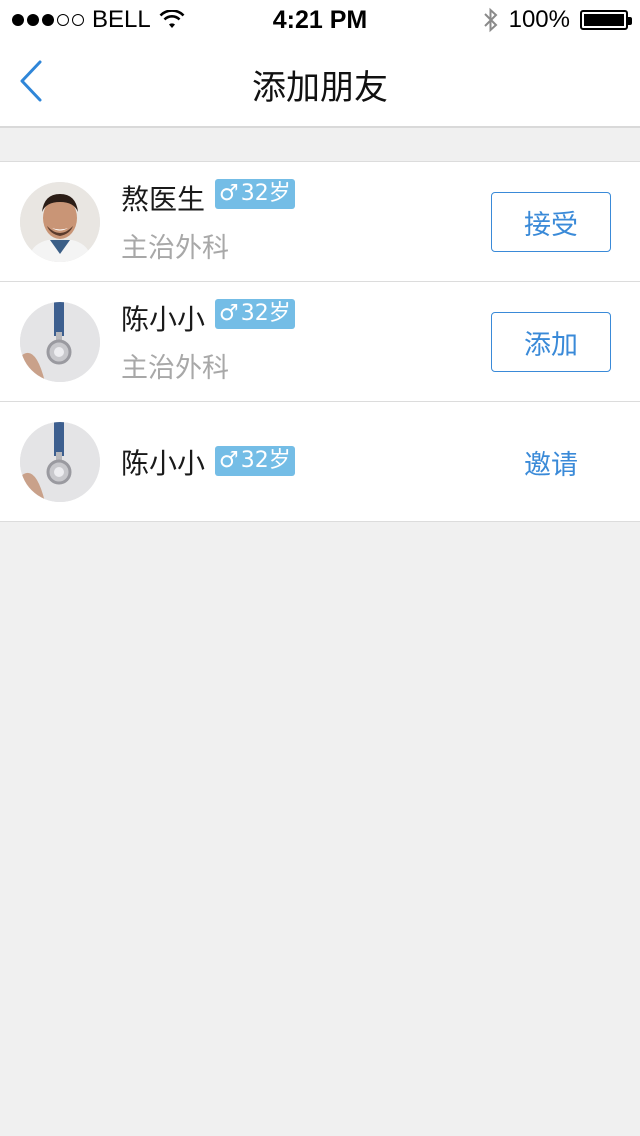 The image size is (640, 1136). I want to click on add-button: 添加, so click(551, 342).